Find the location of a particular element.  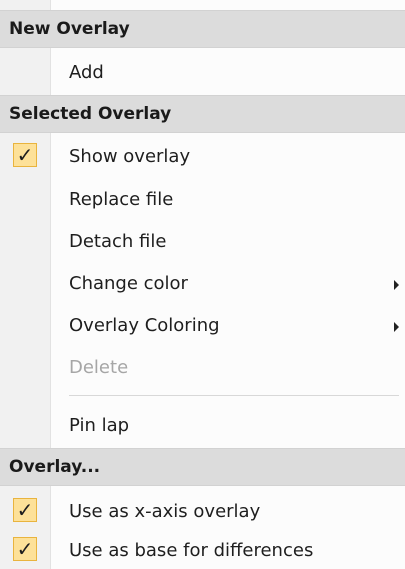

menu-item-pin-lap: Pin lap is located at coordinates (202, 426).